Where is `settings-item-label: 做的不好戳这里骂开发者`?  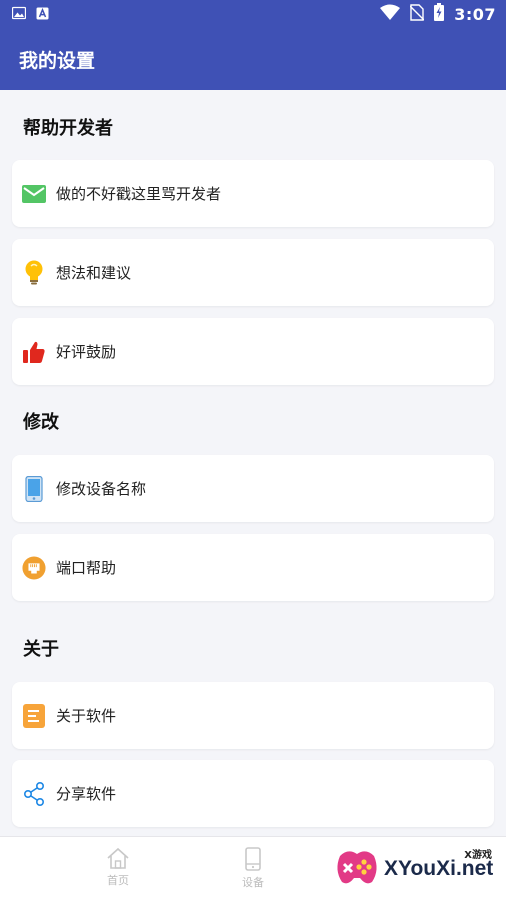 settings-item-label: 做的不好戳这里骂开发者 is located at coordinates (139, 194).